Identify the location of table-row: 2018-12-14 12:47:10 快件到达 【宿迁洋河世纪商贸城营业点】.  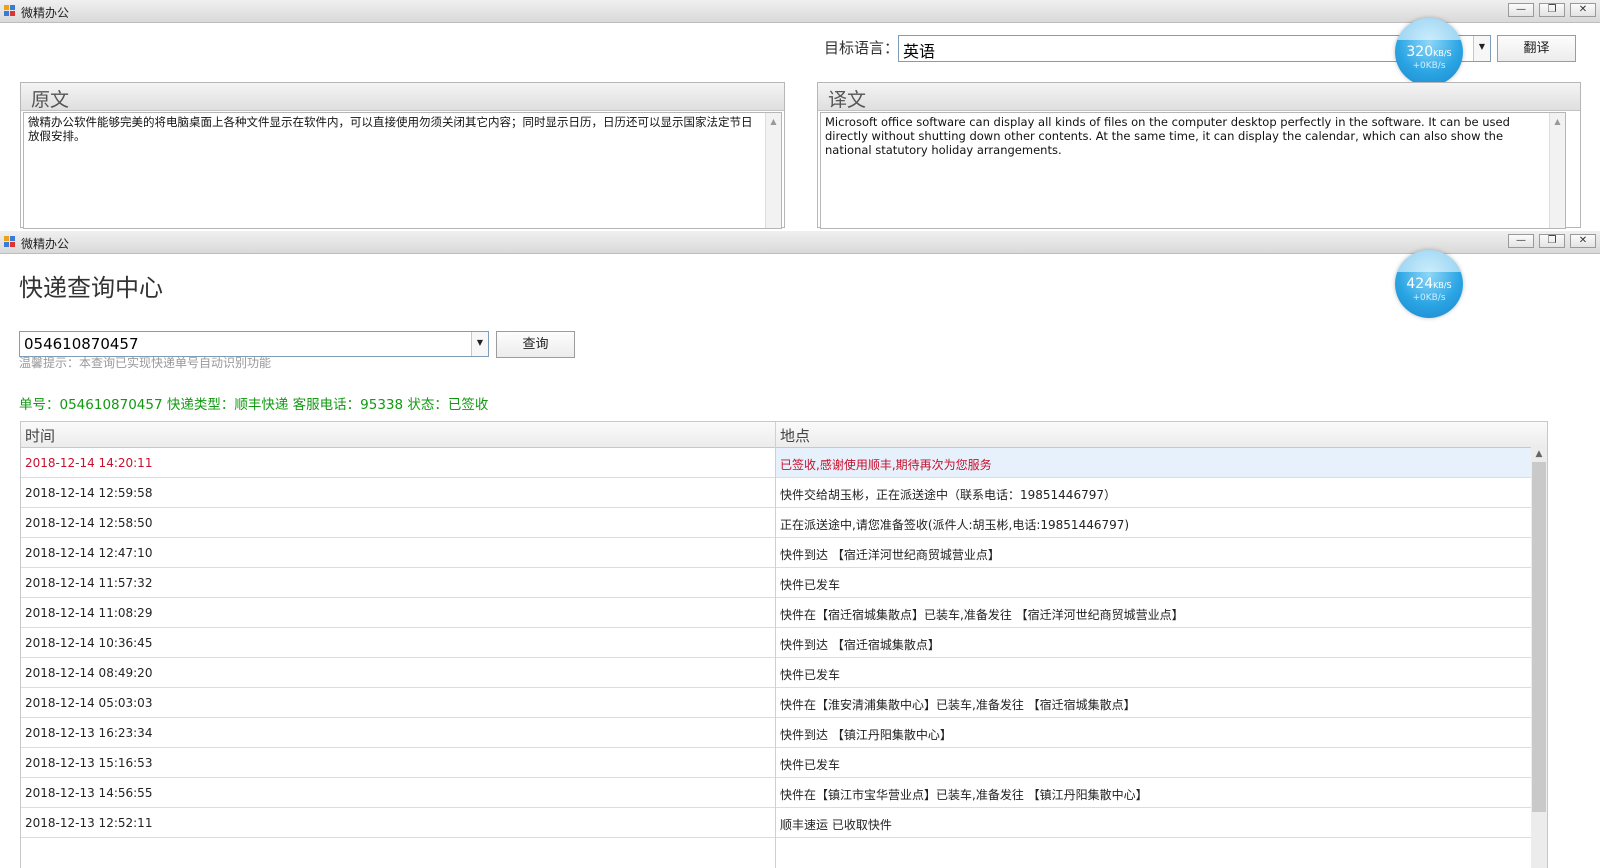
(776, 553).